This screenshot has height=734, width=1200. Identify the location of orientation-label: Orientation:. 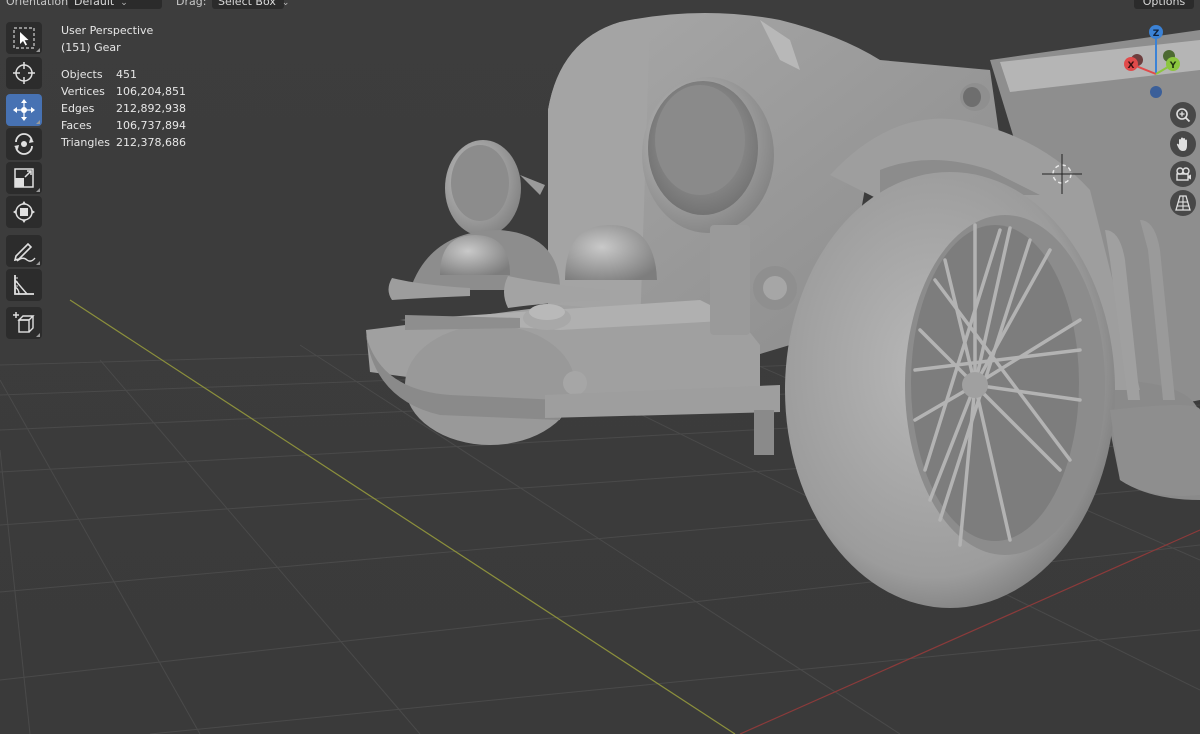
(39, 4).